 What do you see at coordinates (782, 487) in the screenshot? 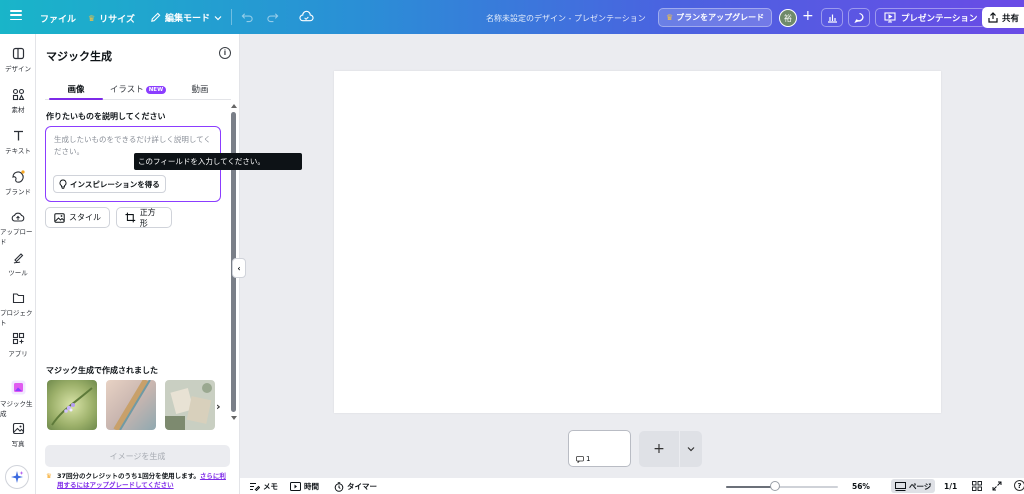
I see `zoom-slider` at bounding box center [782, 487].